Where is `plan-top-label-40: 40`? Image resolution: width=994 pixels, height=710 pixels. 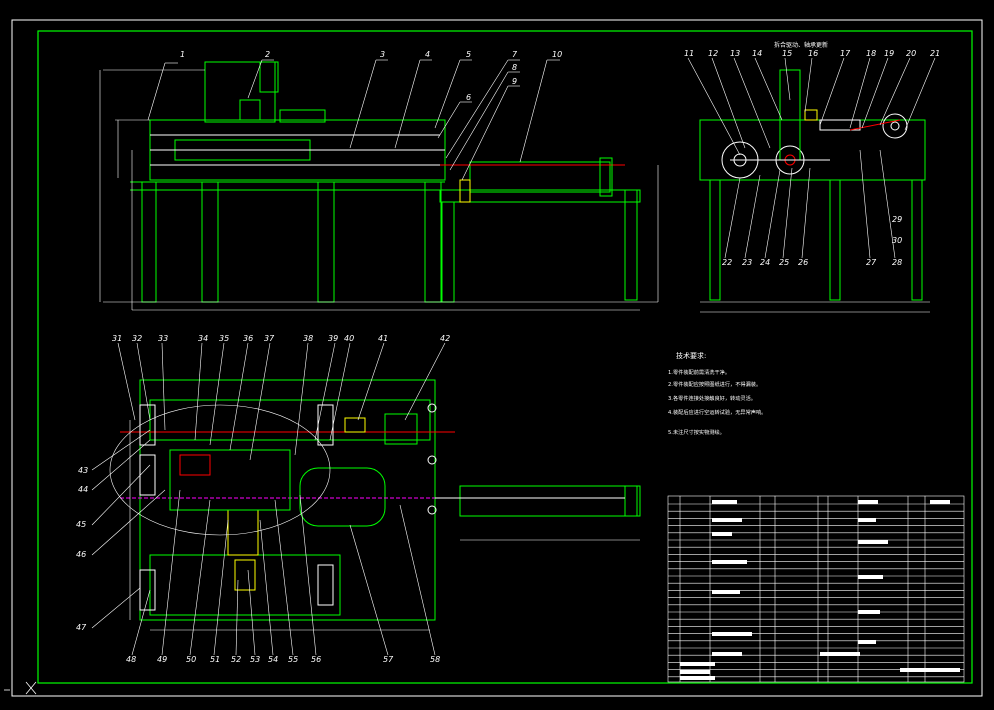 plan-top-label-40: 40 is located at coordinates (349, 338).